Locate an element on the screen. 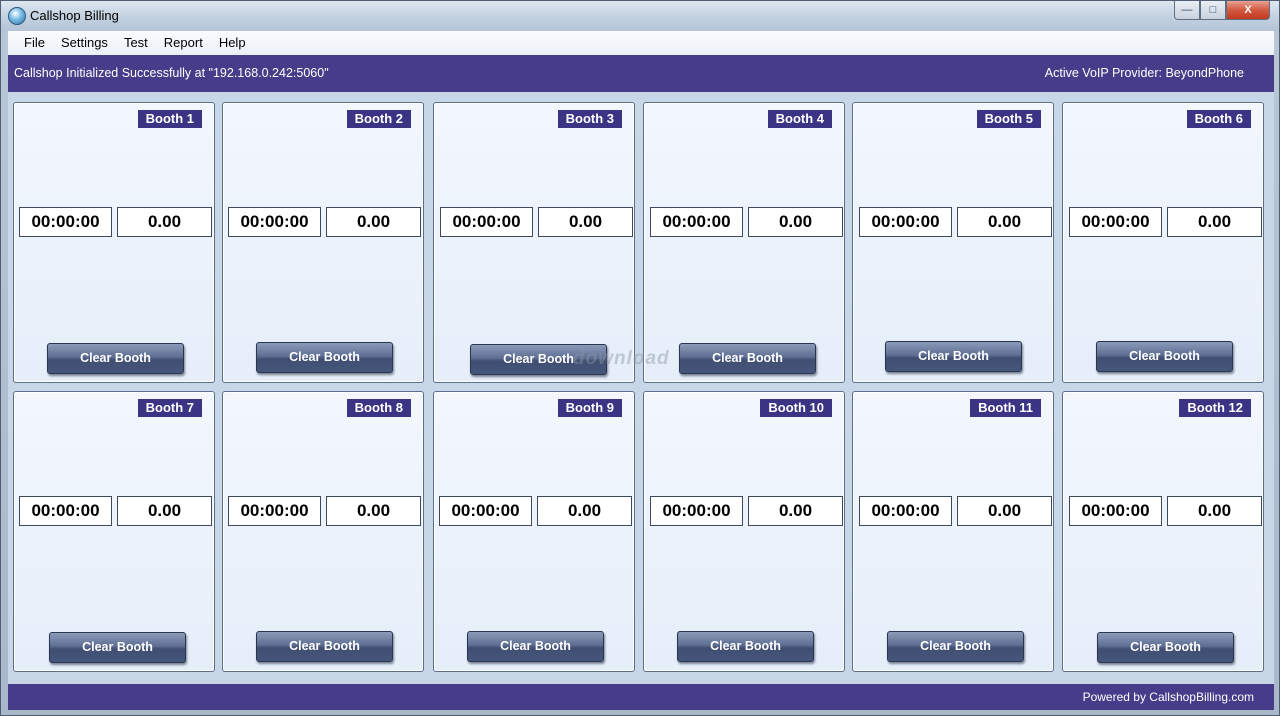 This screenshot has width=1280, height=716. booth-3-panel: Booth 3 00:00:00 0.00 Clear Booth is located at coordinates (534, 242).